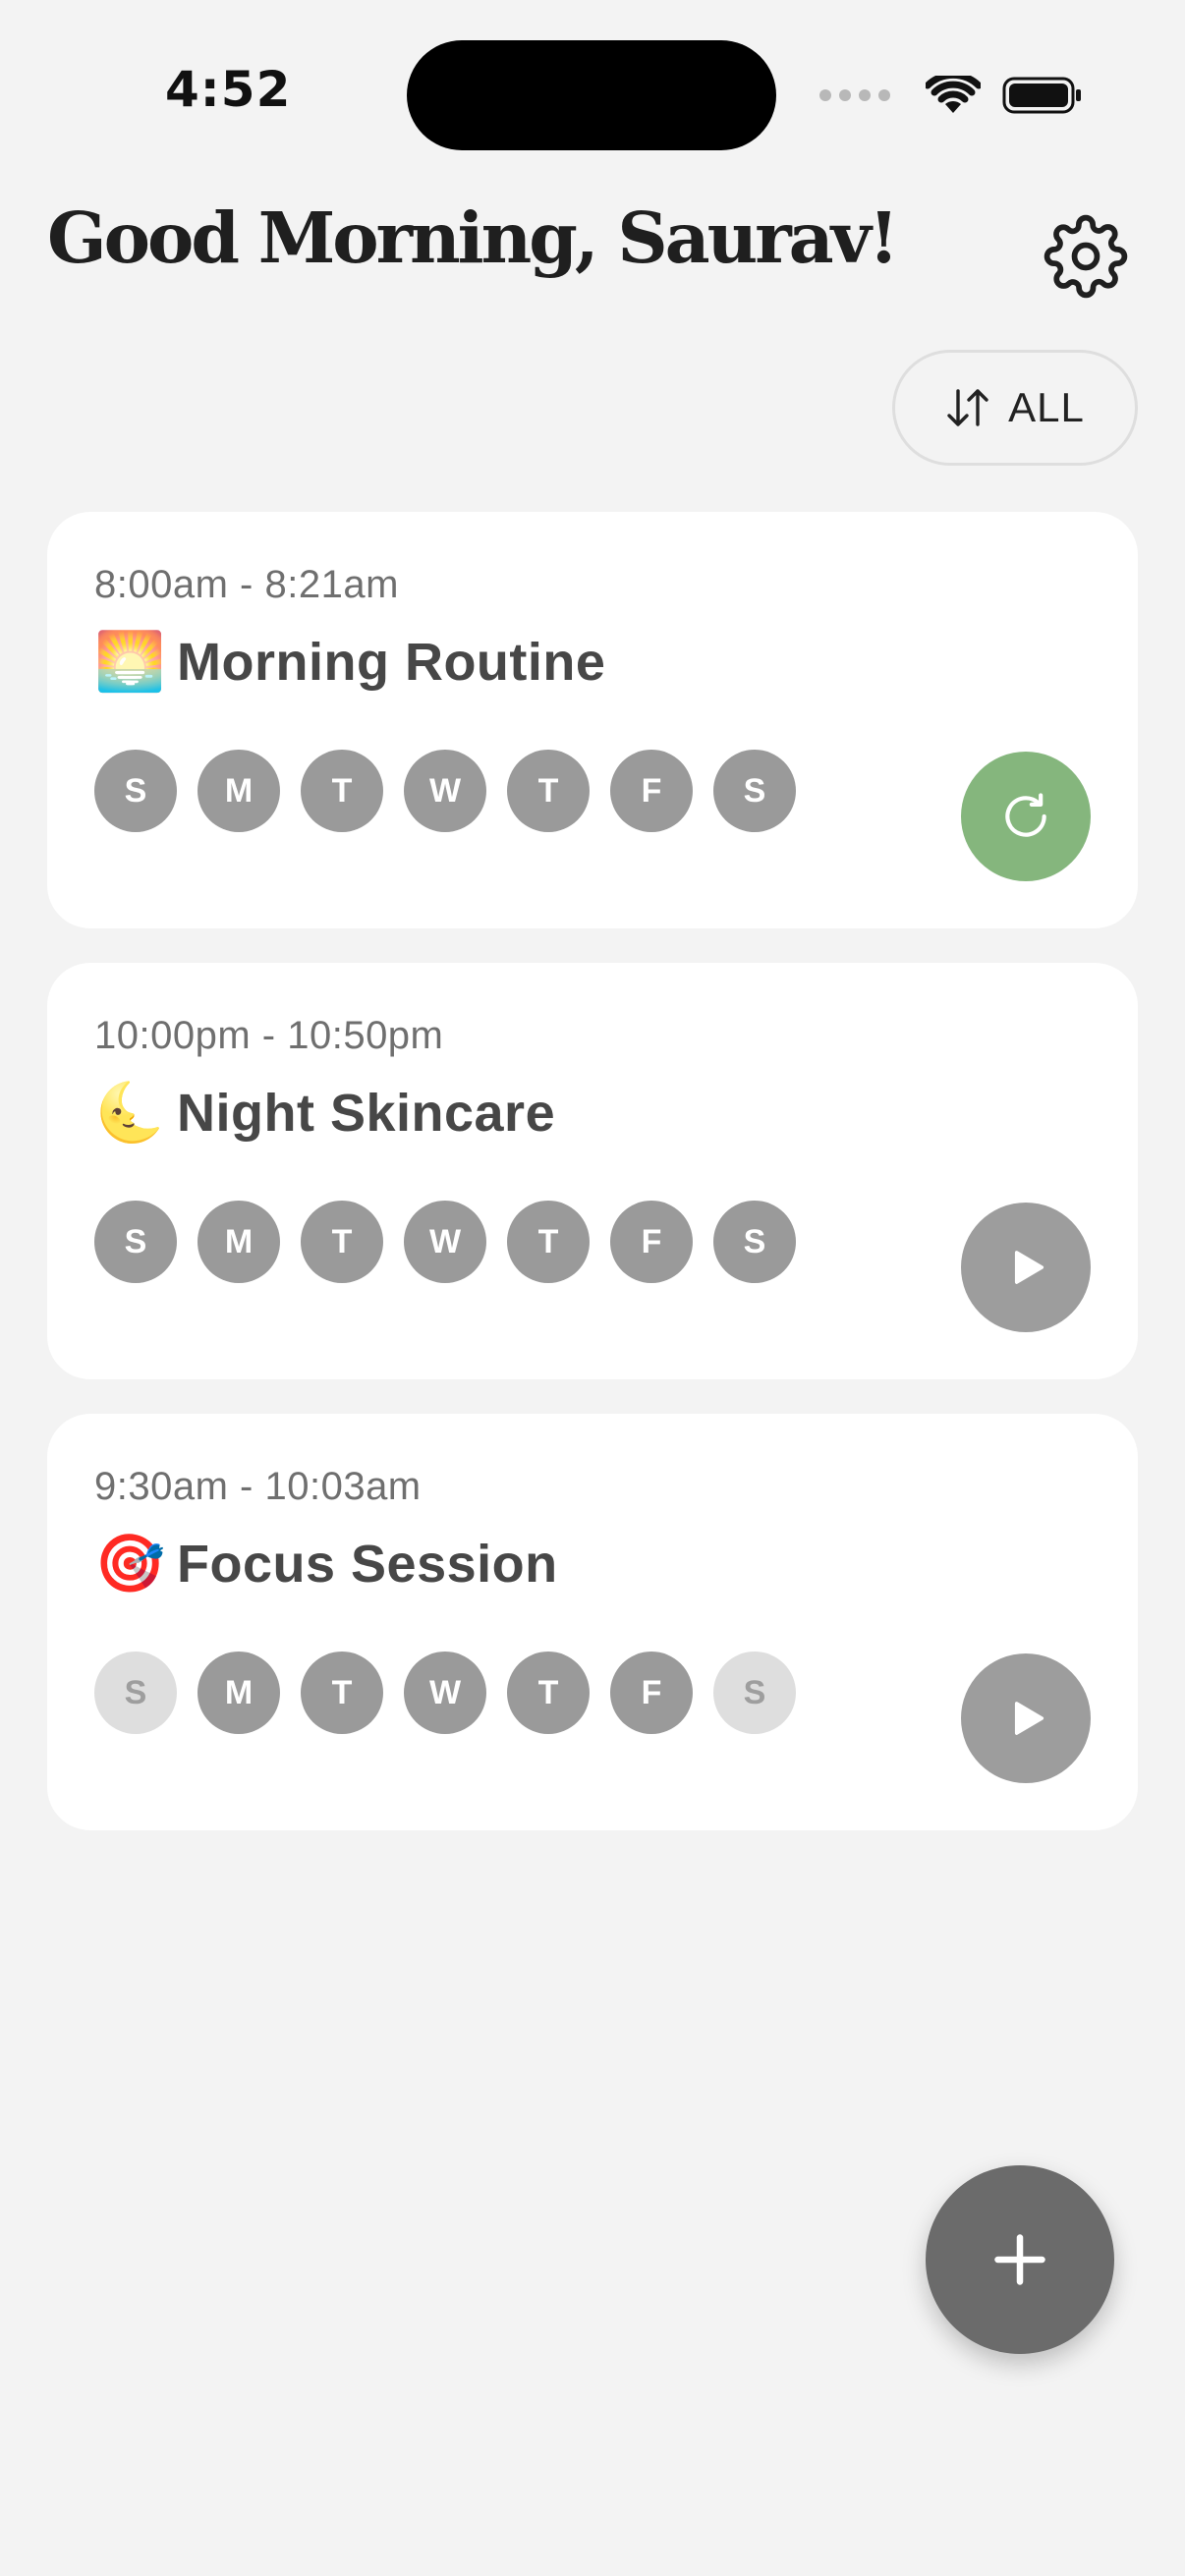 This screenshot has width=1185, height=2576. I want to click on gear-icon, so click(1086, 256).